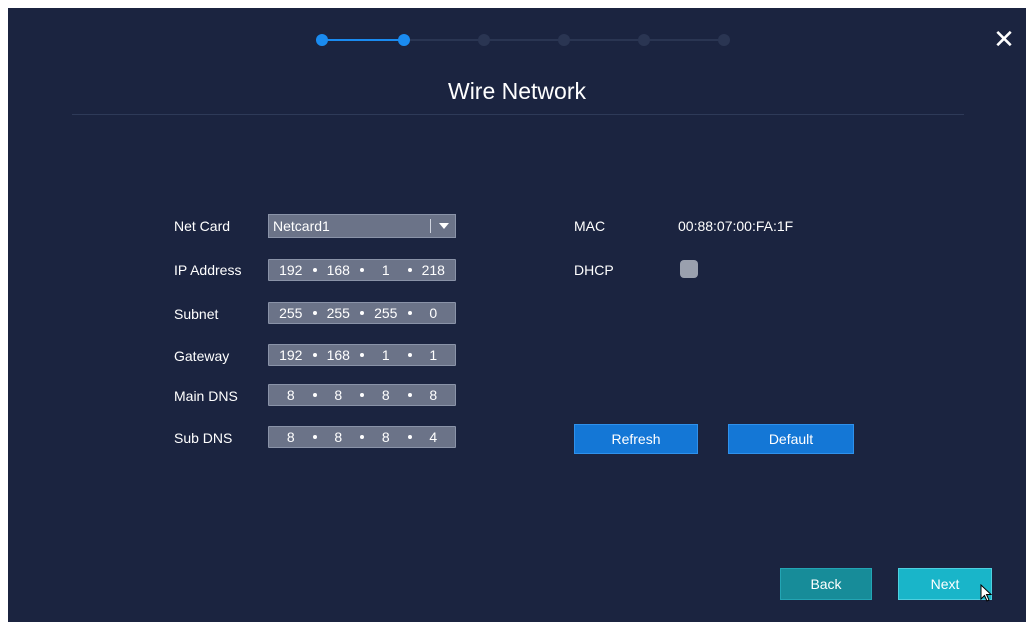 This screenshot has height=630, width=1034. Describe the element at coordinates (386, 395) in the screenshot. I see `main-dns-octet-3: 8` at that location.